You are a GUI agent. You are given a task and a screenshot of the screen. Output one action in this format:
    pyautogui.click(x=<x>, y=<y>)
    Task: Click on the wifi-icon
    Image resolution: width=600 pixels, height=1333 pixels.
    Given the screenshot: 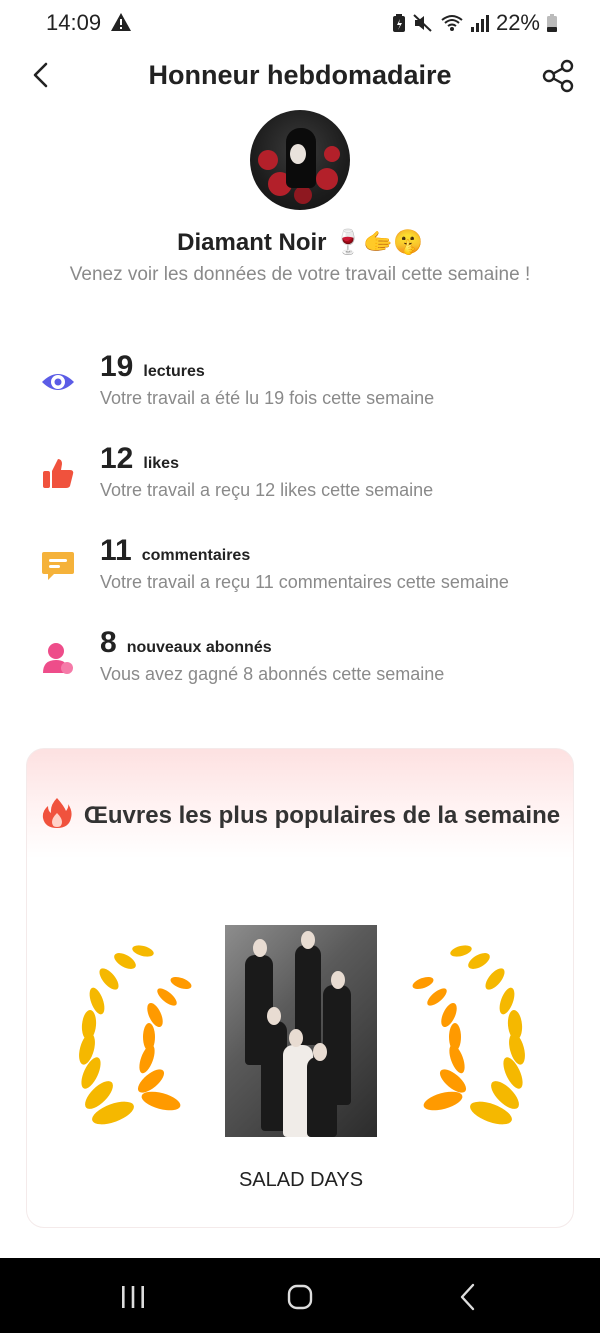 What is the action you would take?
    pyautogui.click(x=452, y=23)
    